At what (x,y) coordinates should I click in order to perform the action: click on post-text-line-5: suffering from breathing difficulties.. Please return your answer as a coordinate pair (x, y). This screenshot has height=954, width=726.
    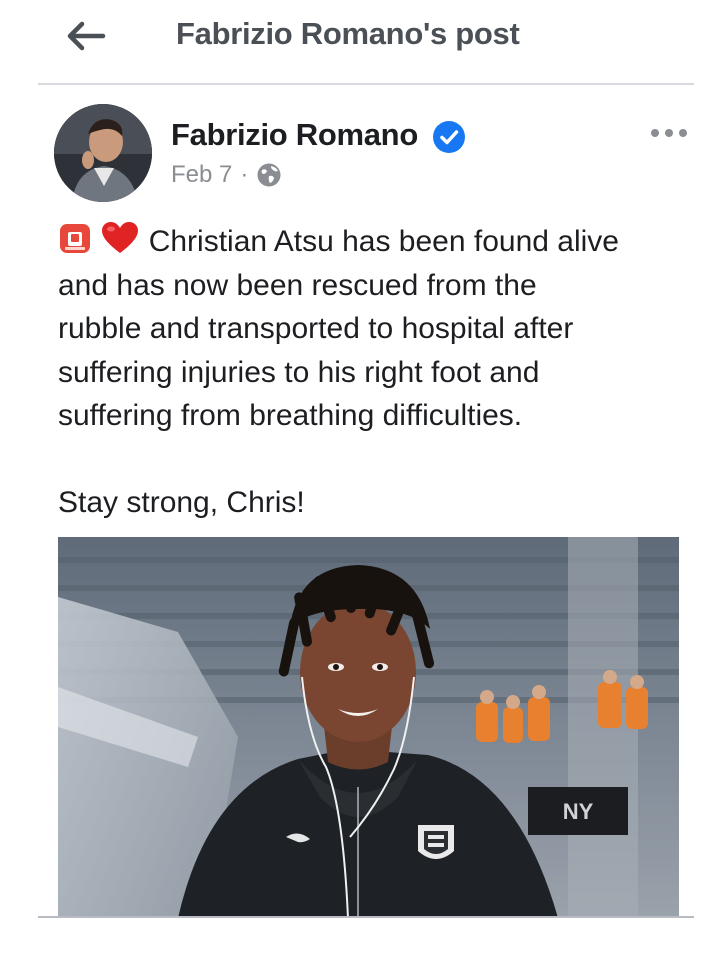
    Looking at the image, I should click on (290, 415).